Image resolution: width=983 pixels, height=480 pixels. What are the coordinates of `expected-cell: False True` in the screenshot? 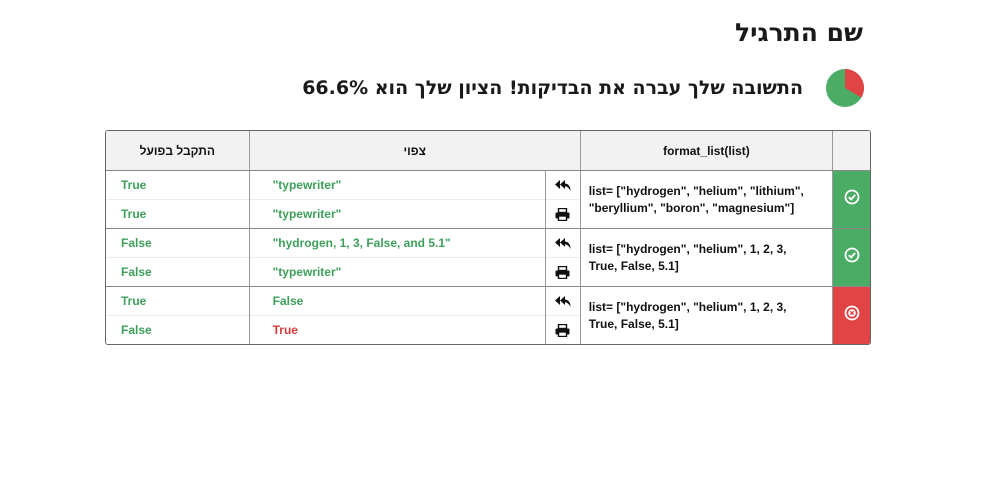 It's located at (397, 315).